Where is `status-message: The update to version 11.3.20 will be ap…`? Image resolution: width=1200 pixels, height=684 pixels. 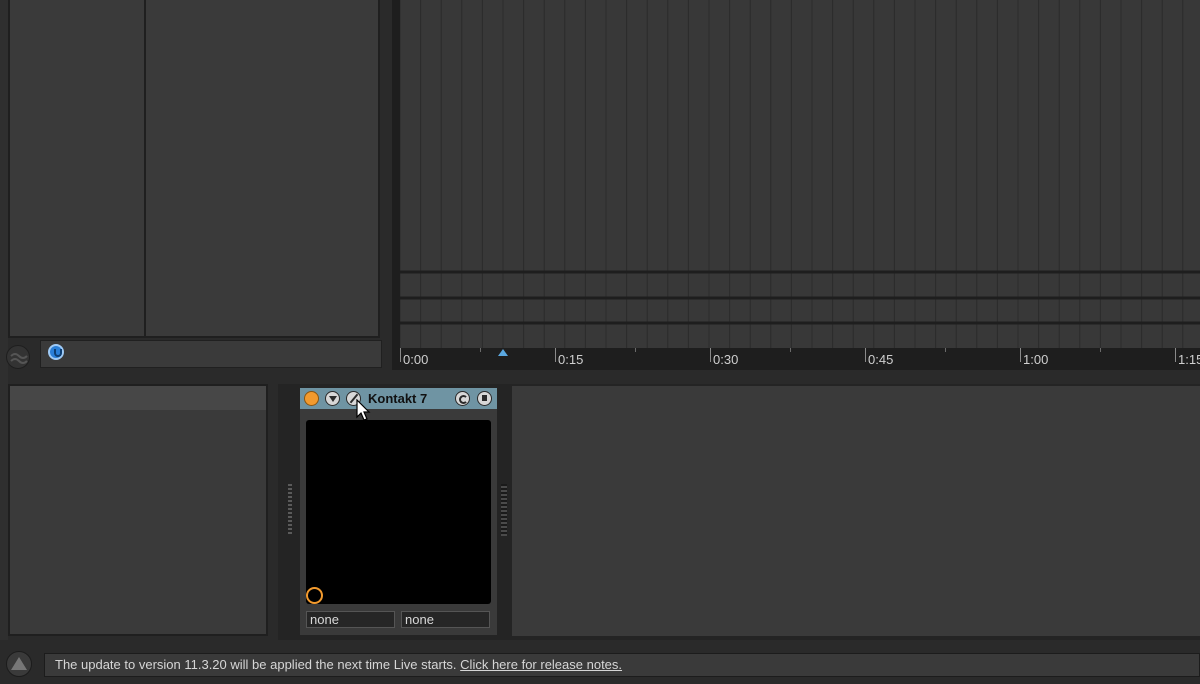
status-message: The update to version 11.3.20 will be ap… is located at coordinates (338, 664).